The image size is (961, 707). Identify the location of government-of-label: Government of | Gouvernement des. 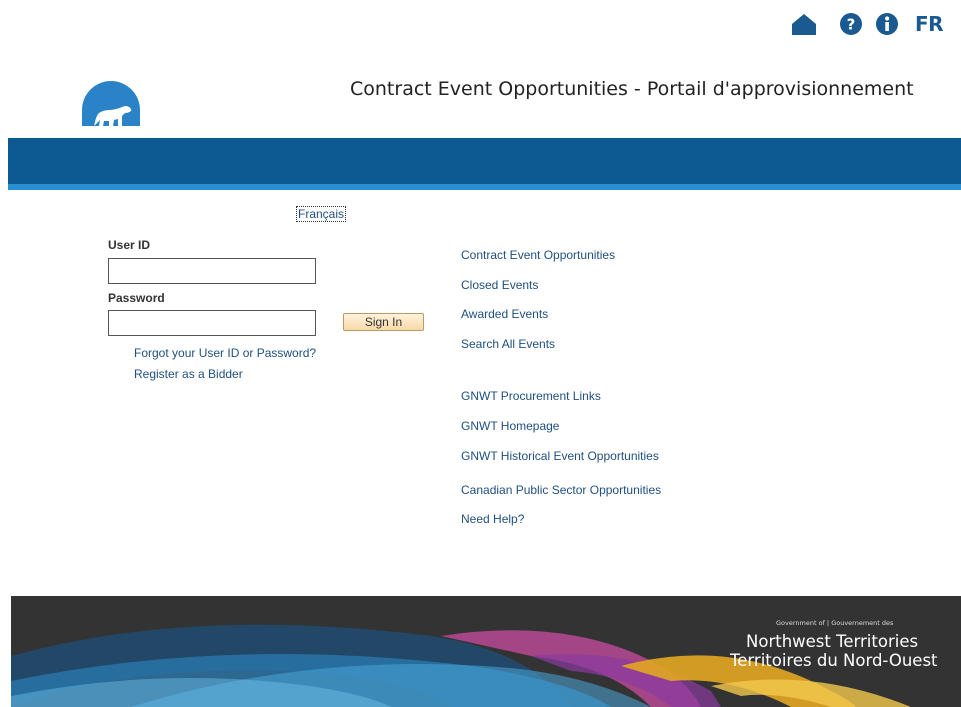
(835, 623).